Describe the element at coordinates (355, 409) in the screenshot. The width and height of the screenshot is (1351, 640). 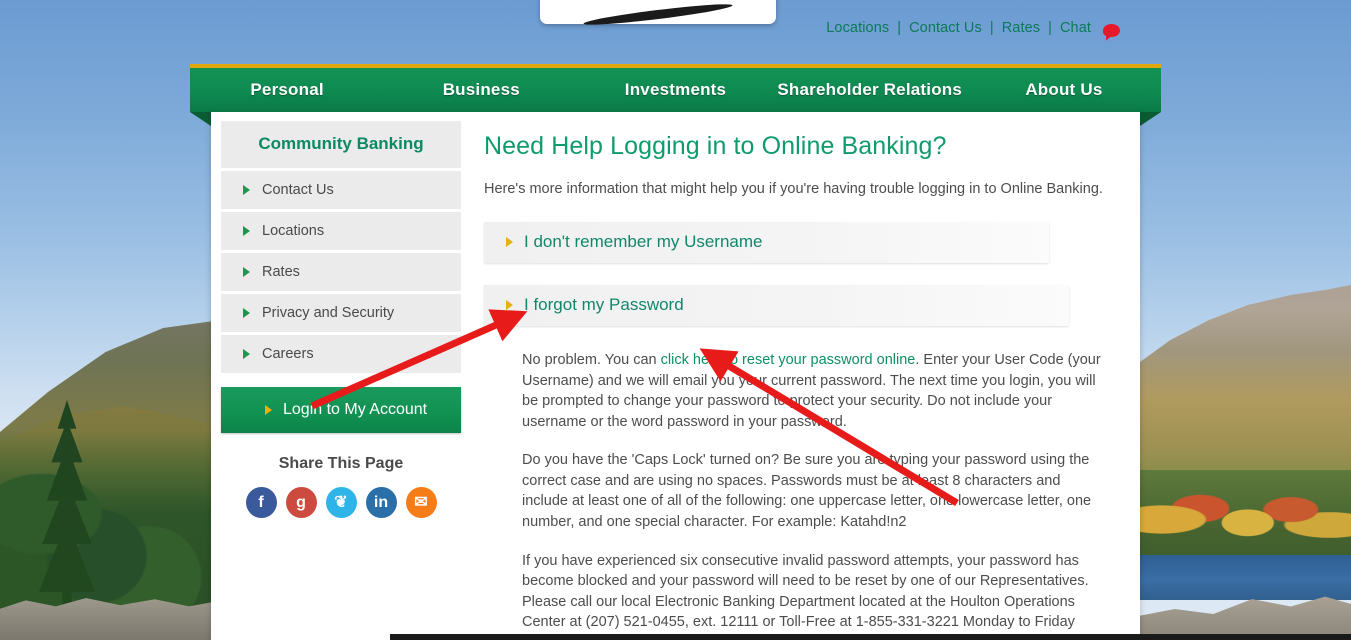
I see `login-button-label: Login to My Account` at that location.